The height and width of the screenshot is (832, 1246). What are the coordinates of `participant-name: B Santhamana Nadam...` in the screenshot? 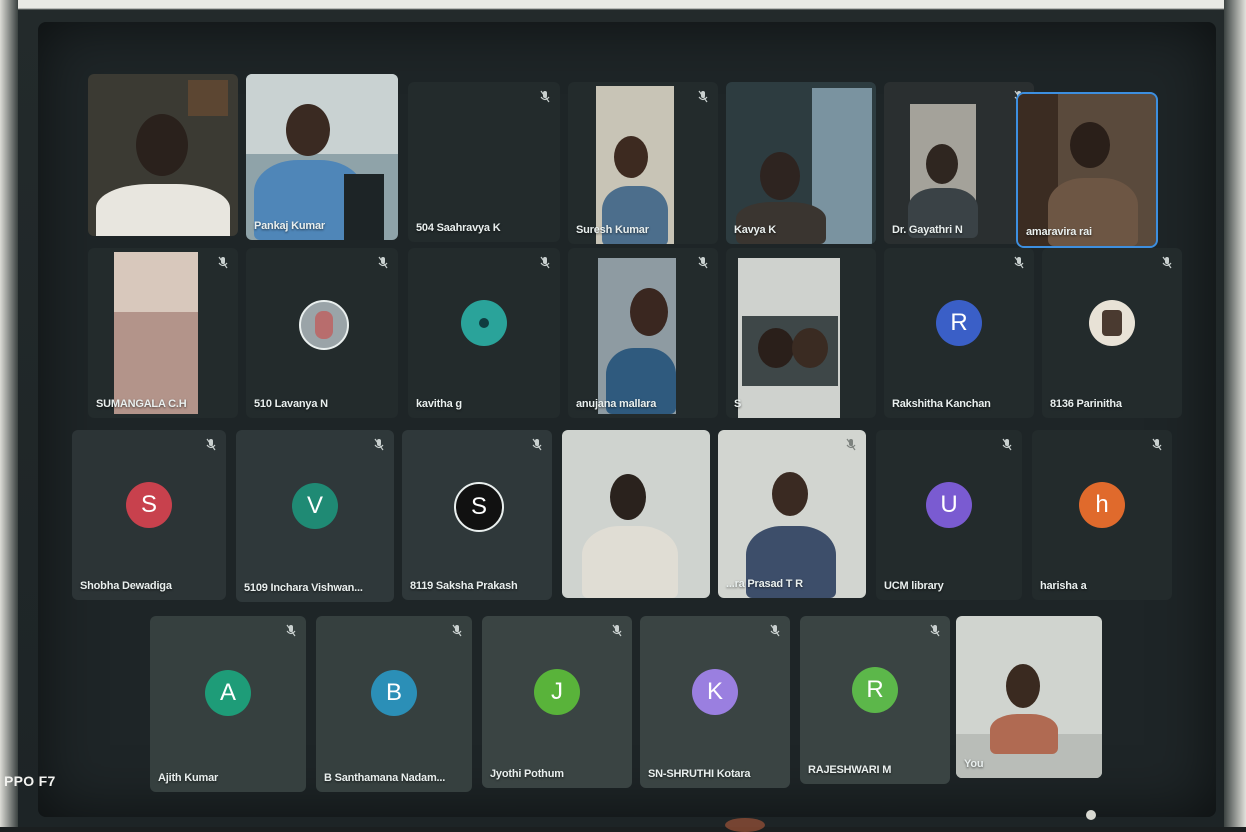 It's located at (385, 778).